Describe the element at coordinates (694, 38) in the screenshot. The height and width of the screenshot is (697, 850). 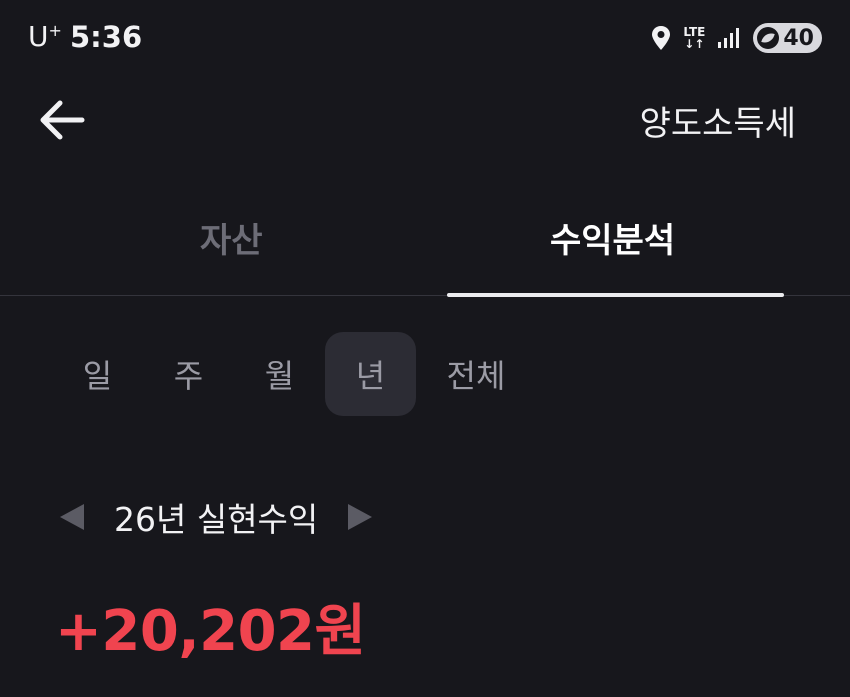
I see `lte-icon: LTE ↓↑` at that location.